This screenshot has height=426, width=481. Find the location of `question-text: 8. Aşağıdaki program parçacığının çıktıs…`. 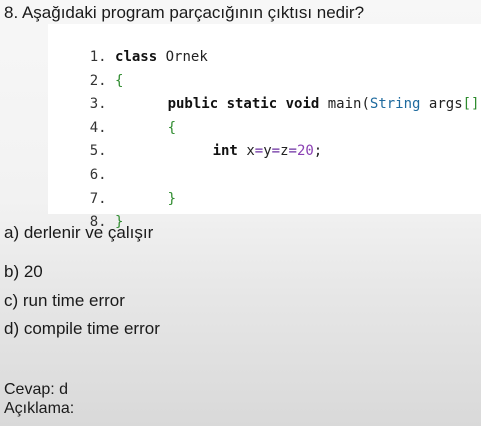

question-text: 8. Aşağıdaki program parçacığının çıktıs… is located at coordinates (184, 12).